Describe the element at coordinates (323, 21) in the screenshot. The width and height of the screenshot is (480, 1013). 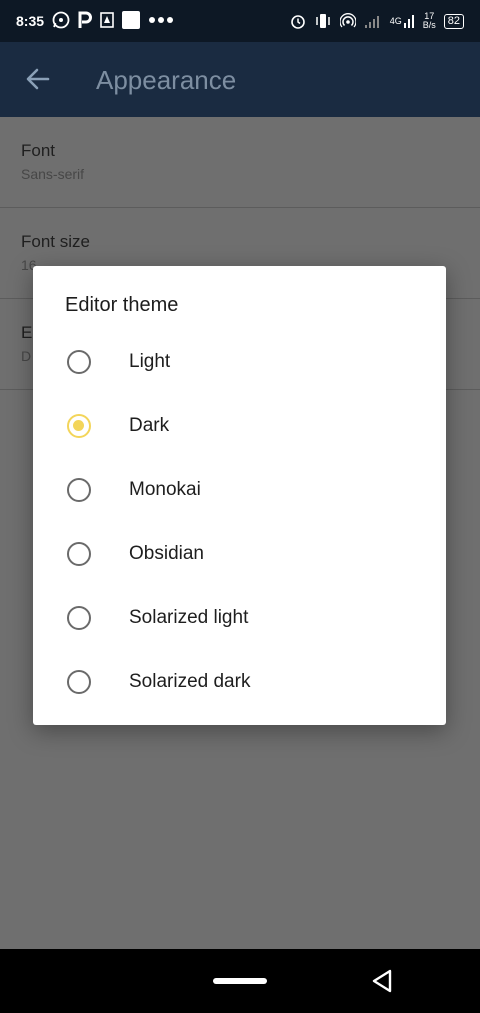
I see `vibrate-icon` at that location.